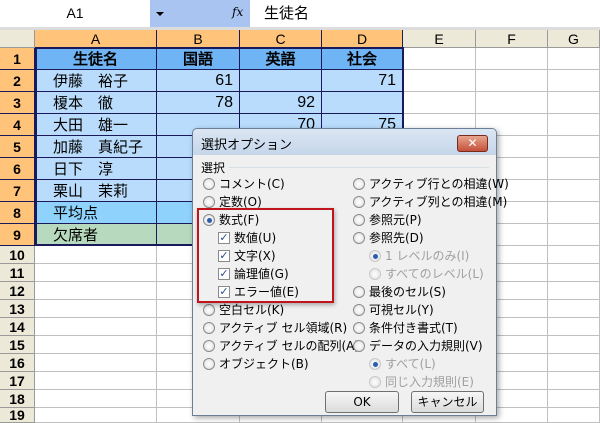 The width and height of the screenshot is (600, 423). What do you see at coordinates (237, 12) in the screenshot?
I see `insert-function-icon: fx` at bounding box center [237, 12].